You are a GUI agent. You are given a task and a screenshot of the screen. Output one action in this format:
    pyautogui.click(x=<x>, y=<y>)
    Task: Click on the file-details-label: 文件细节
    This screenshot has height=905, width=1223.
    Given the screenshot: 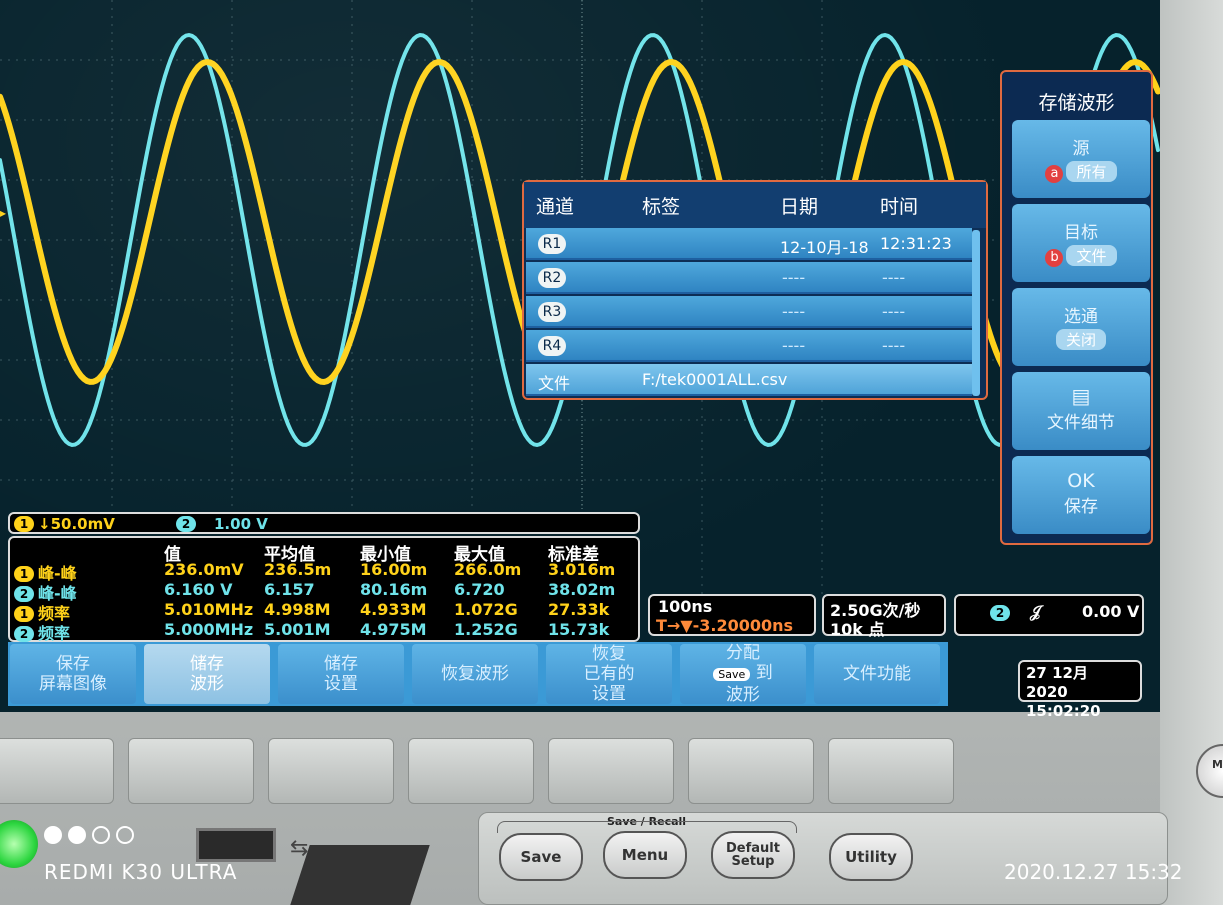 What is the action you would take?
    pyautogui.click(x=1081, y=423)
    